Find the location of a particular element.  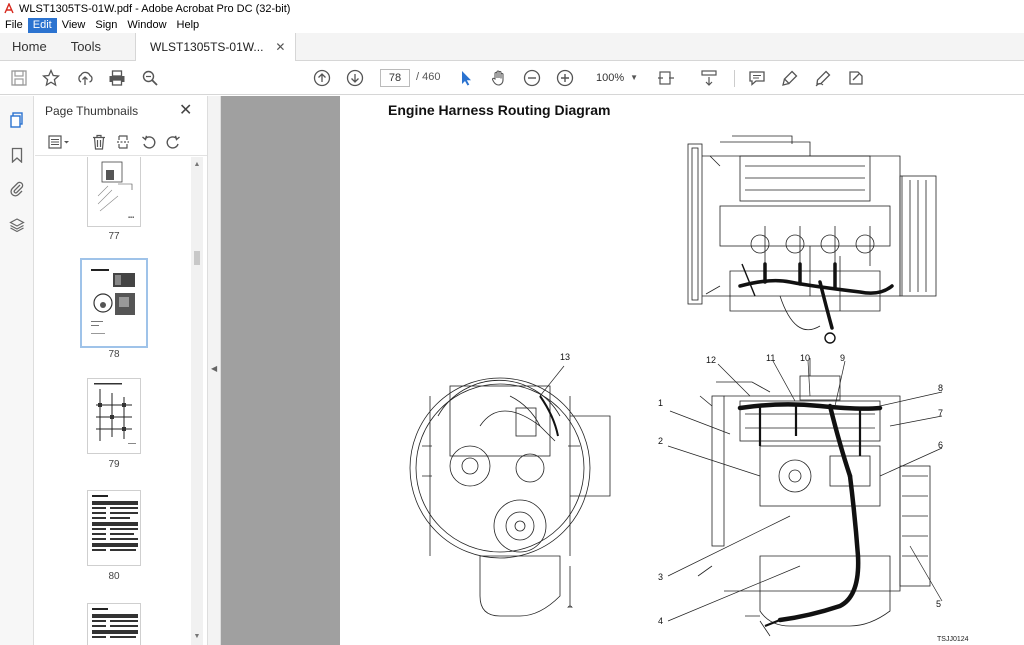

thumbnail-toolbar is located at coordinates (121, 142).